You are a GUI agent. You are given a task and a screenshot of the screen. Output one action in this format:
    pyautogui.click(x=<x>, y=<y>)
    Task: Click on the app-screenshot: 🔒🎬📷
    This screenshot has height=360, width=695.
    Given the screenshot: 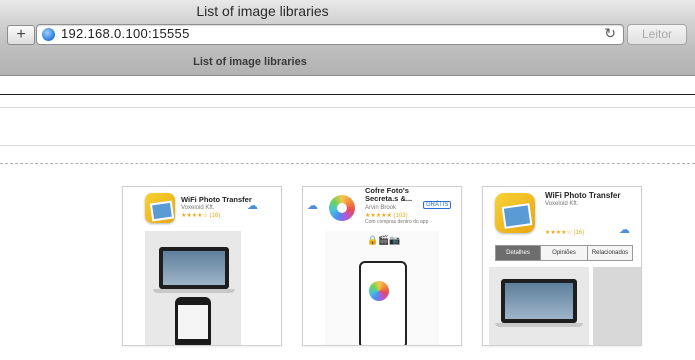 What is the action you would take?
    pyautogui.click(x=382, y=288)
    